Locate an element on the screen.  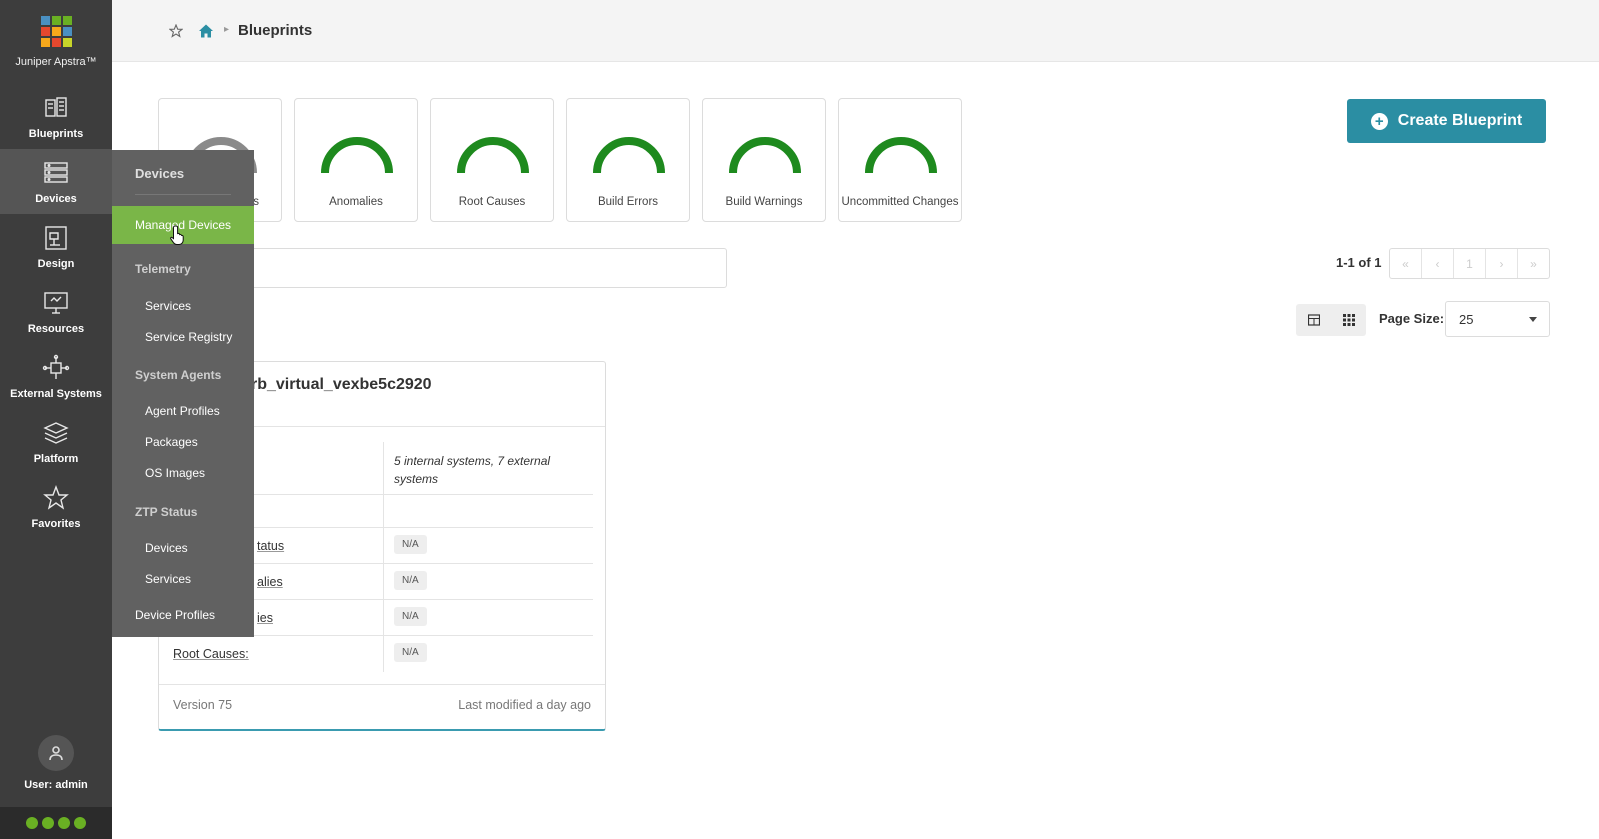
resources-icon is located at coordinates (56, 302).